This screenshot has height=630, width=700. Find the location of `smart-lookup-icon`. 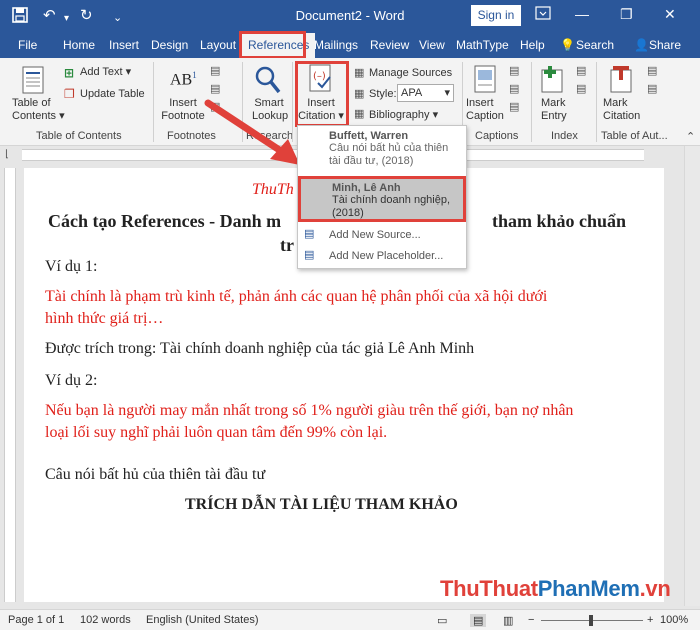

smart-lookup-icon is located at coordinates (268, 81).